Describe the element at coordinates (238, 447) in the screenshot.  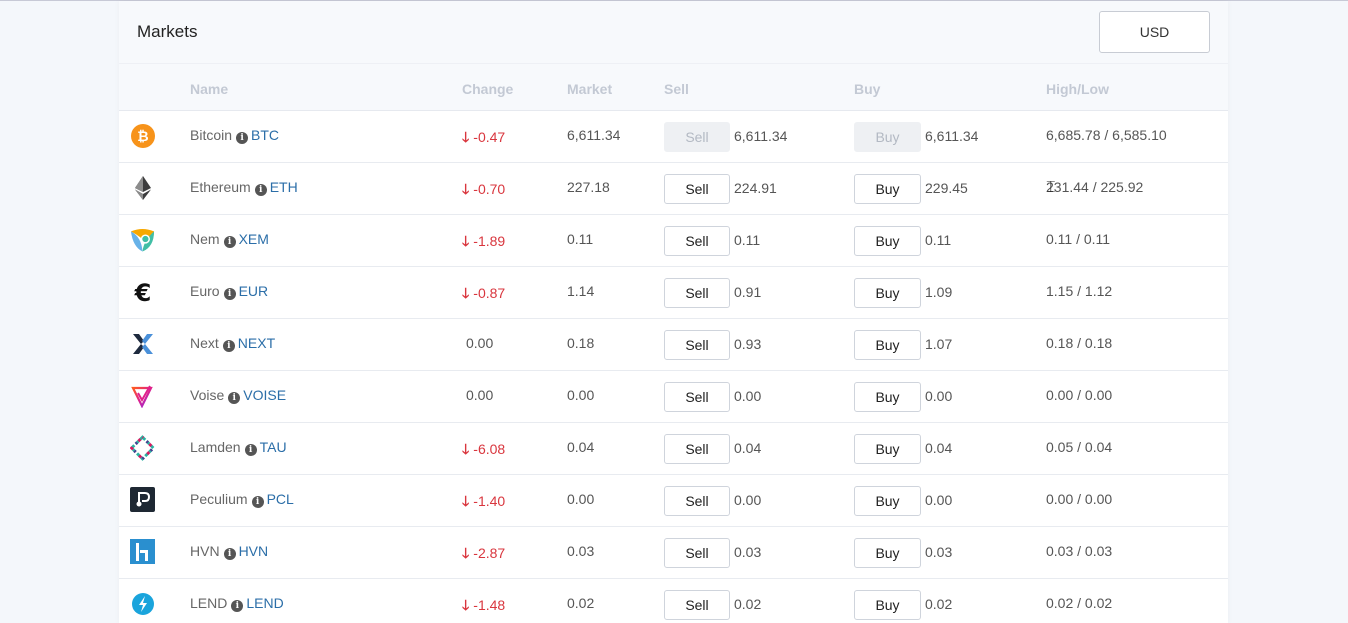
I see `coin-name-cell: Lamden i TAU` at that location.